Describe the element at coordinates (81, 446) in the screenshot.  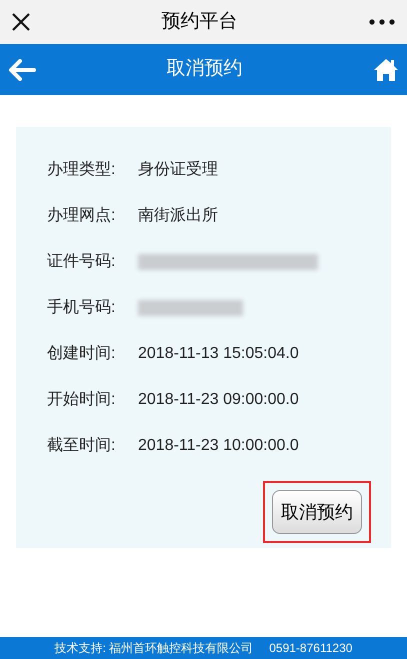
I see `field-label: 截至时间:` at that location.